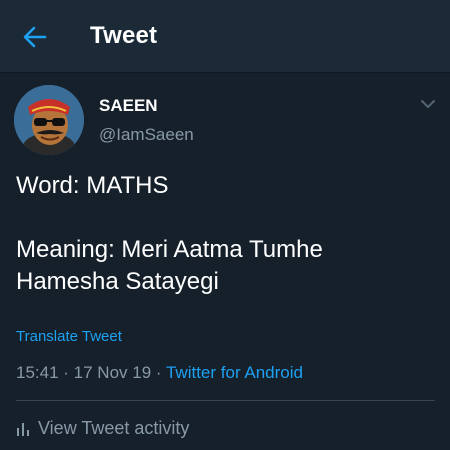 The image size is (450, 450). I want to click on view-tweet-activity-label: View Tweet activity, so click(114, 428).